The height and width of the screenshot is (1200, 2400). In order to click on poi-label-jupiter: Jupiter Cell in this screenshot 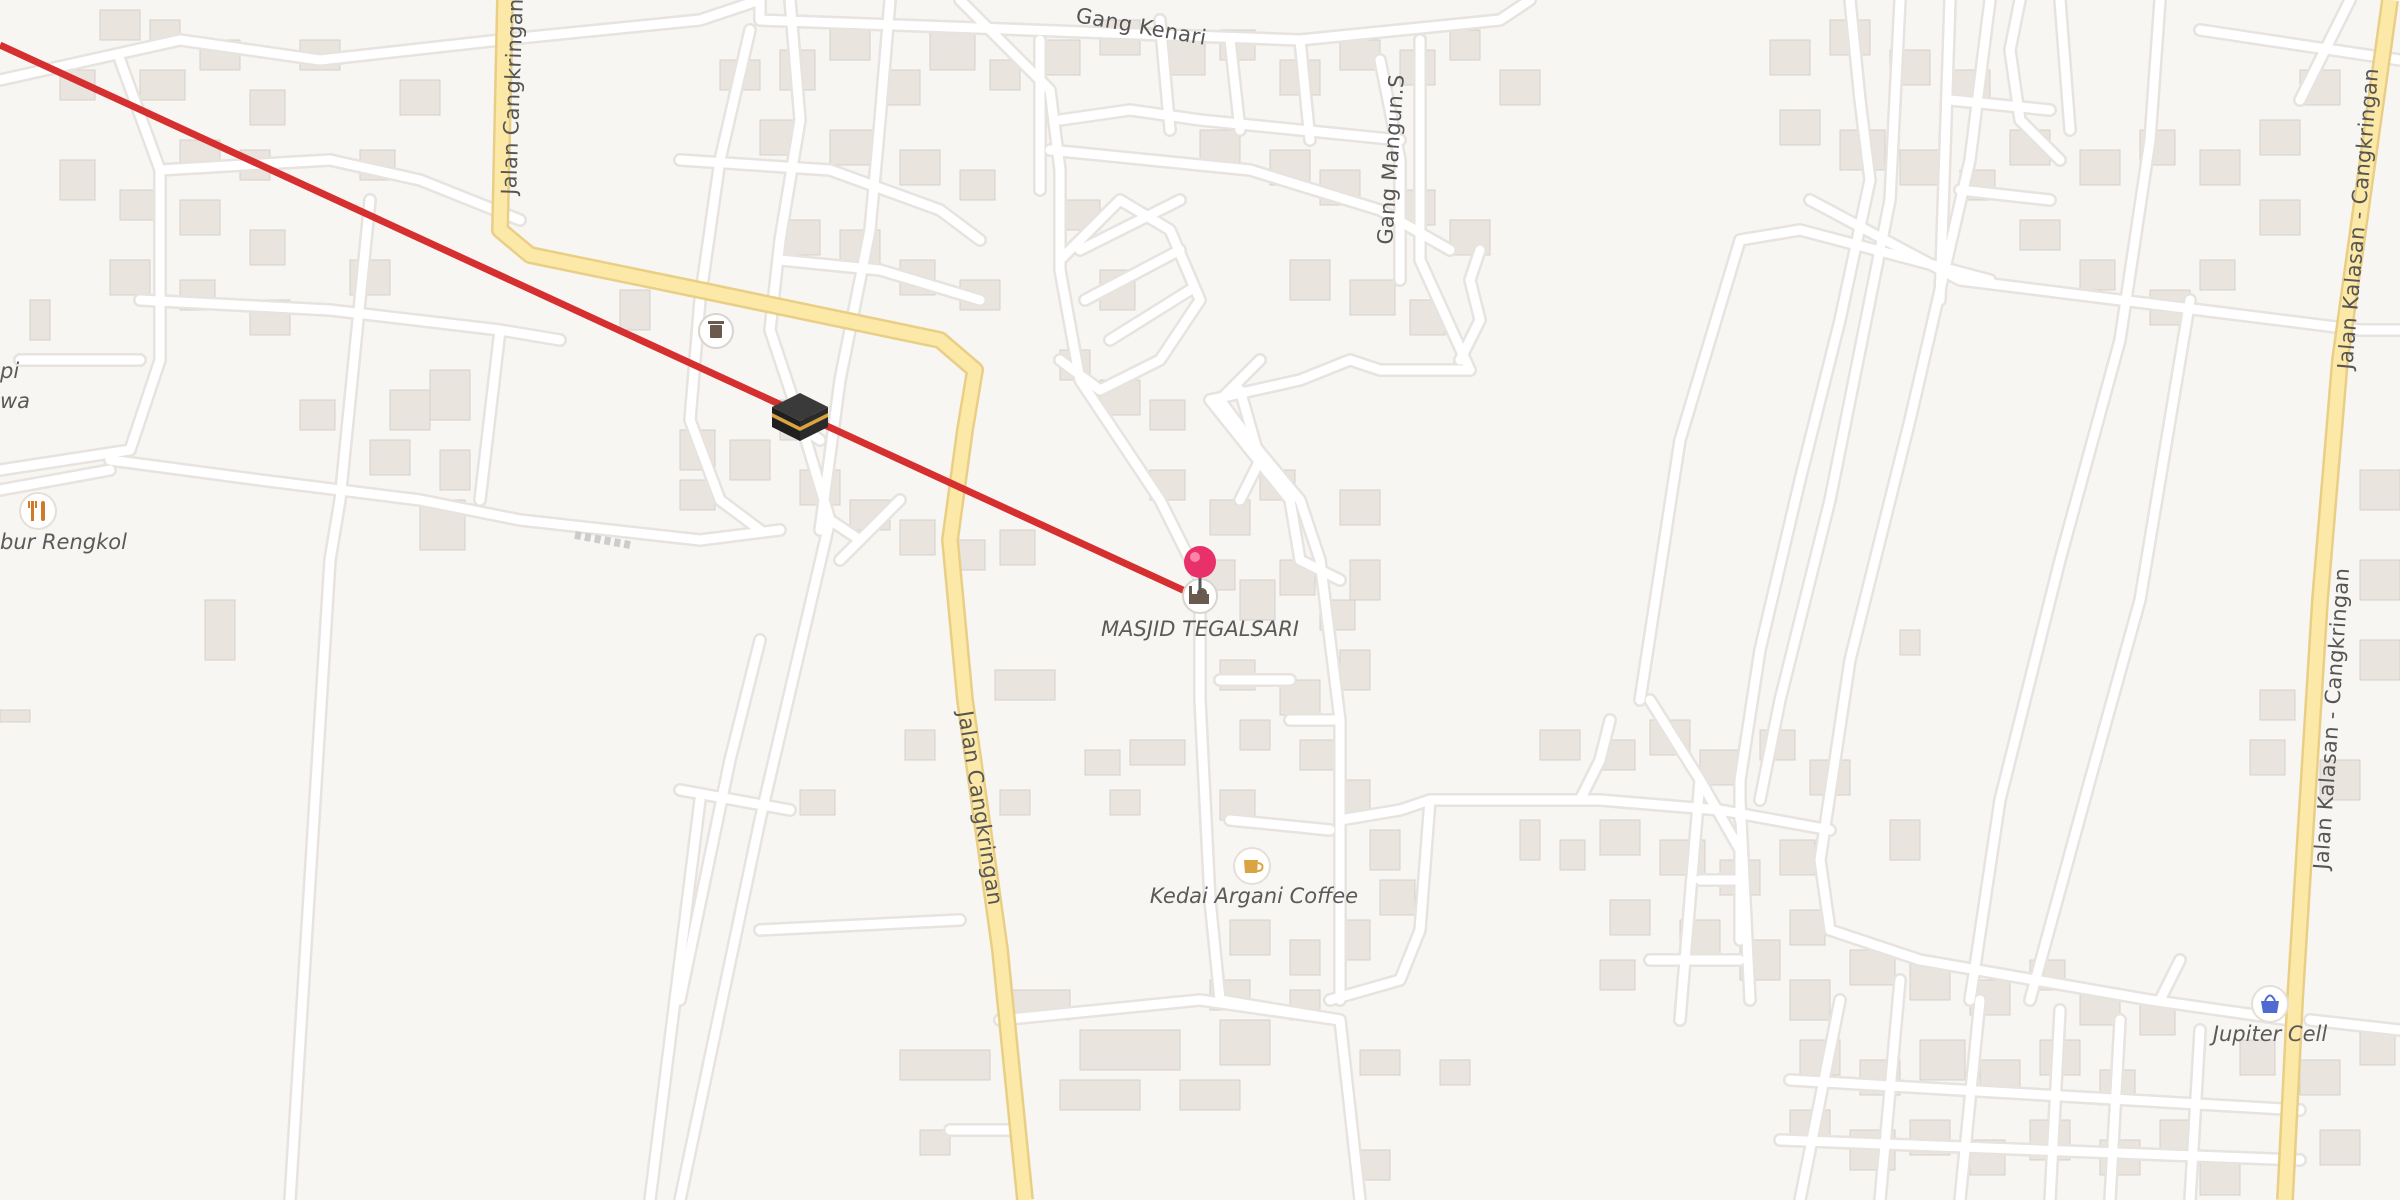, I will do `click(2268, 1034)`.